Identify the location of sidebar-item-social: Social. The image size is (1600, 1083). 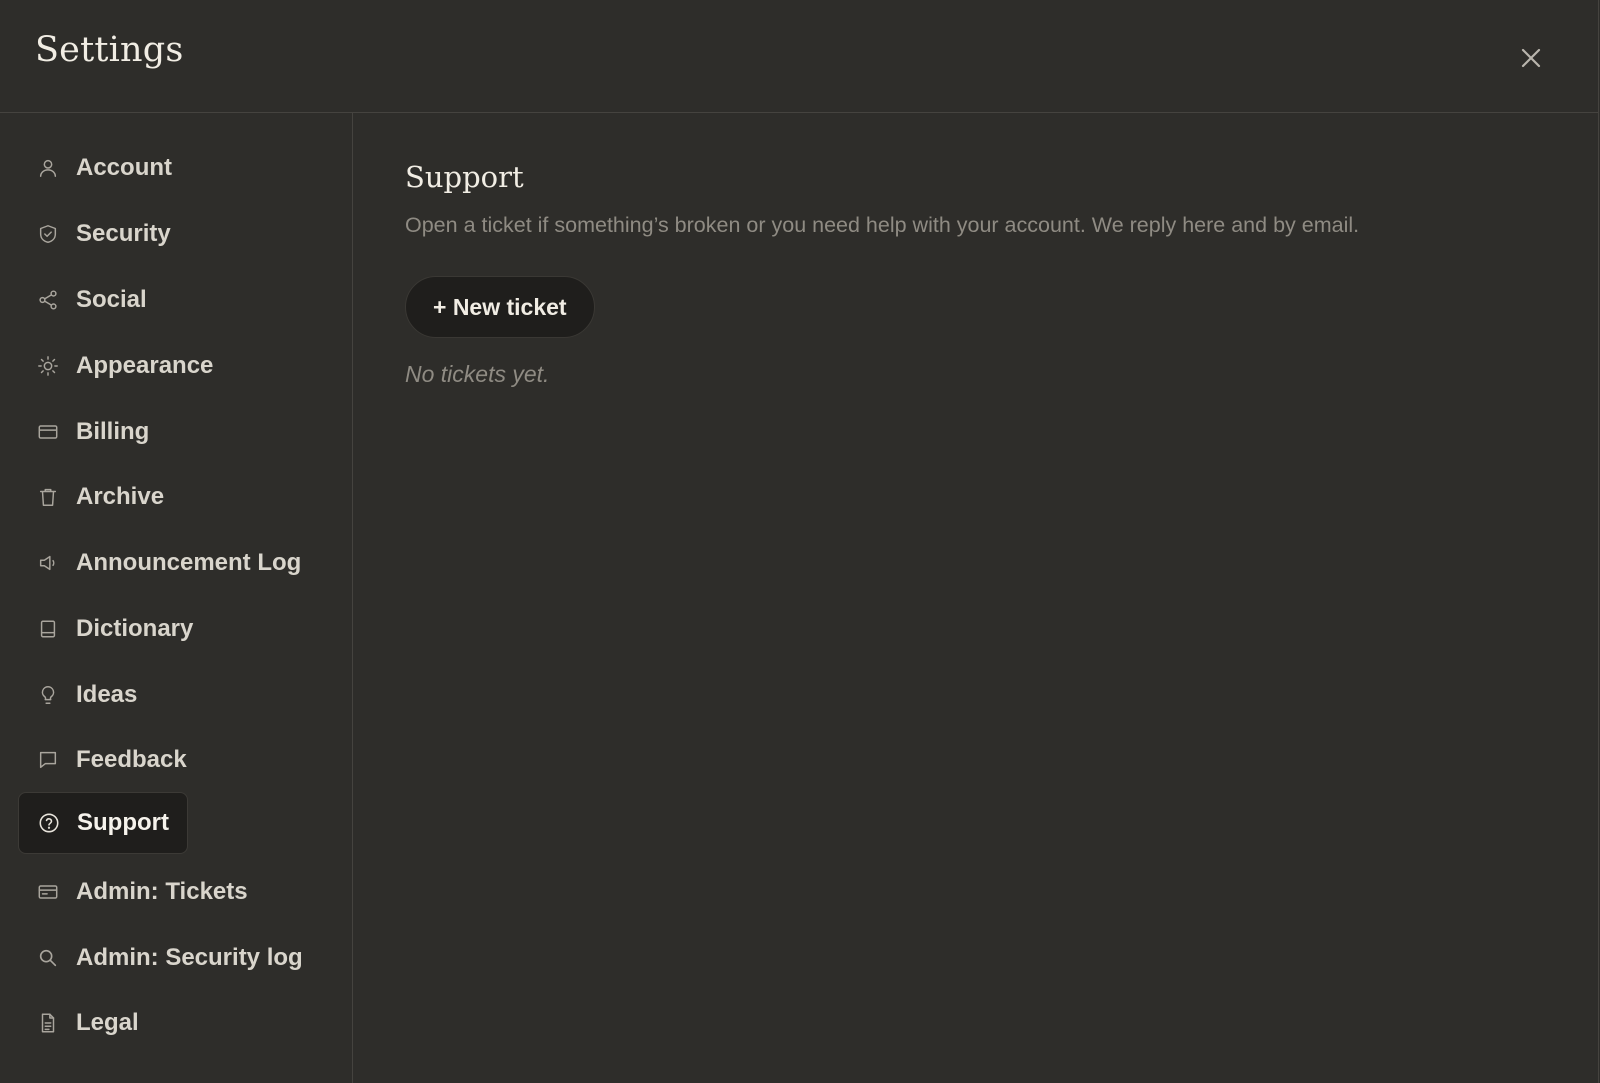
(91, 300).